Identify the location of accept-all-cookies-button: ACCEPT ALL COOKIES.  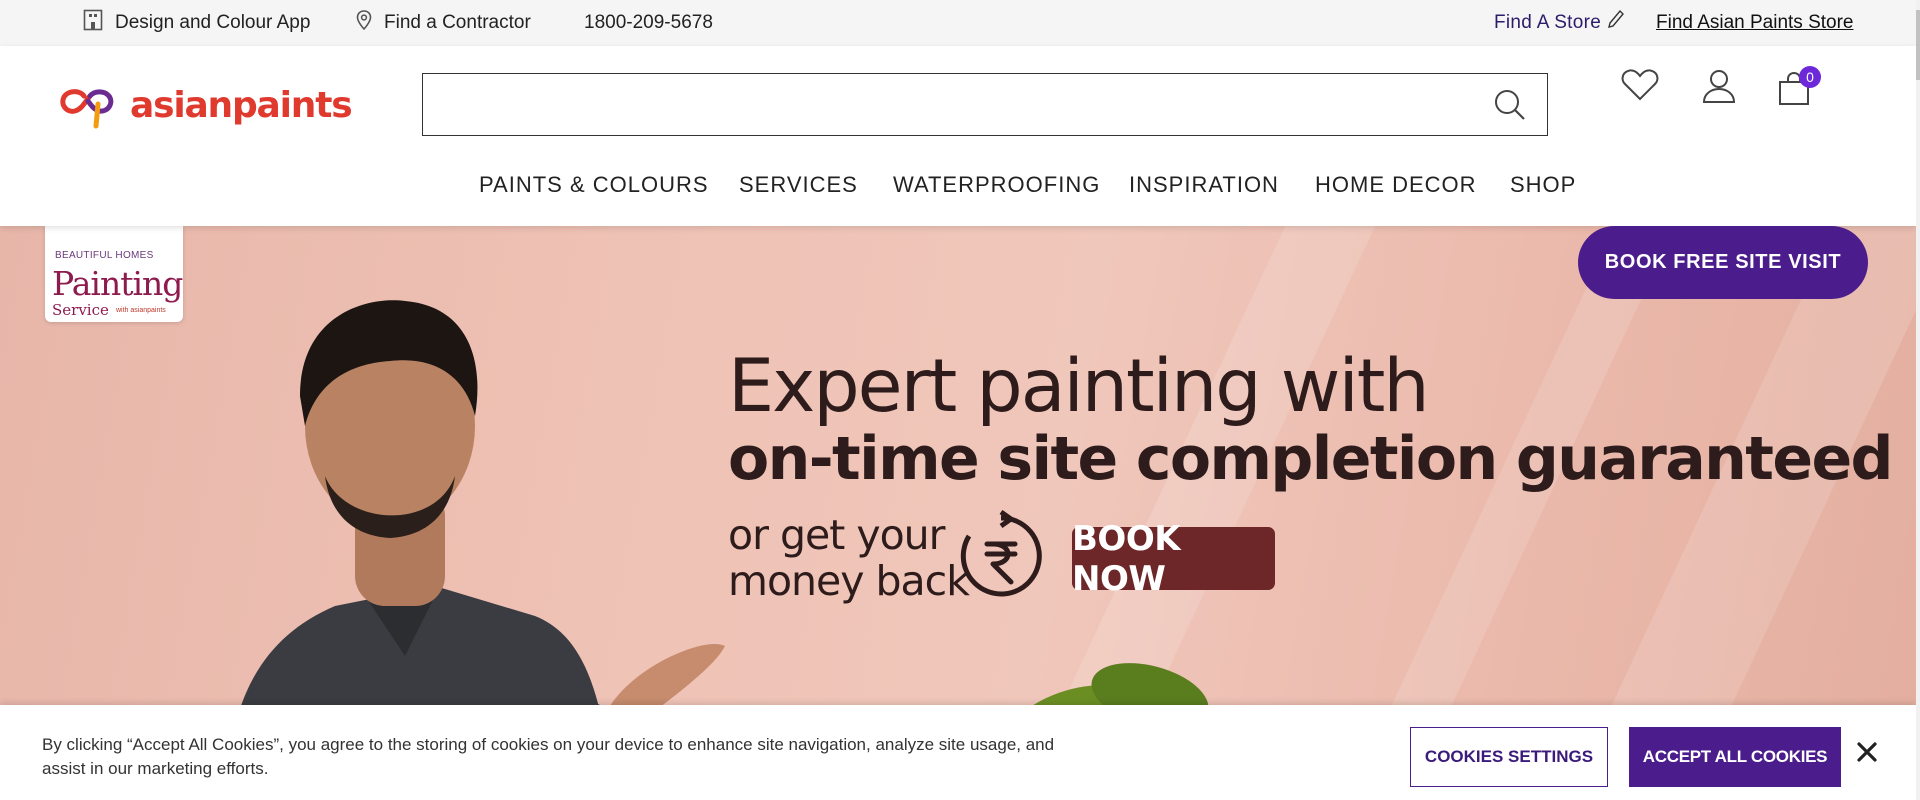
(1735, 757).